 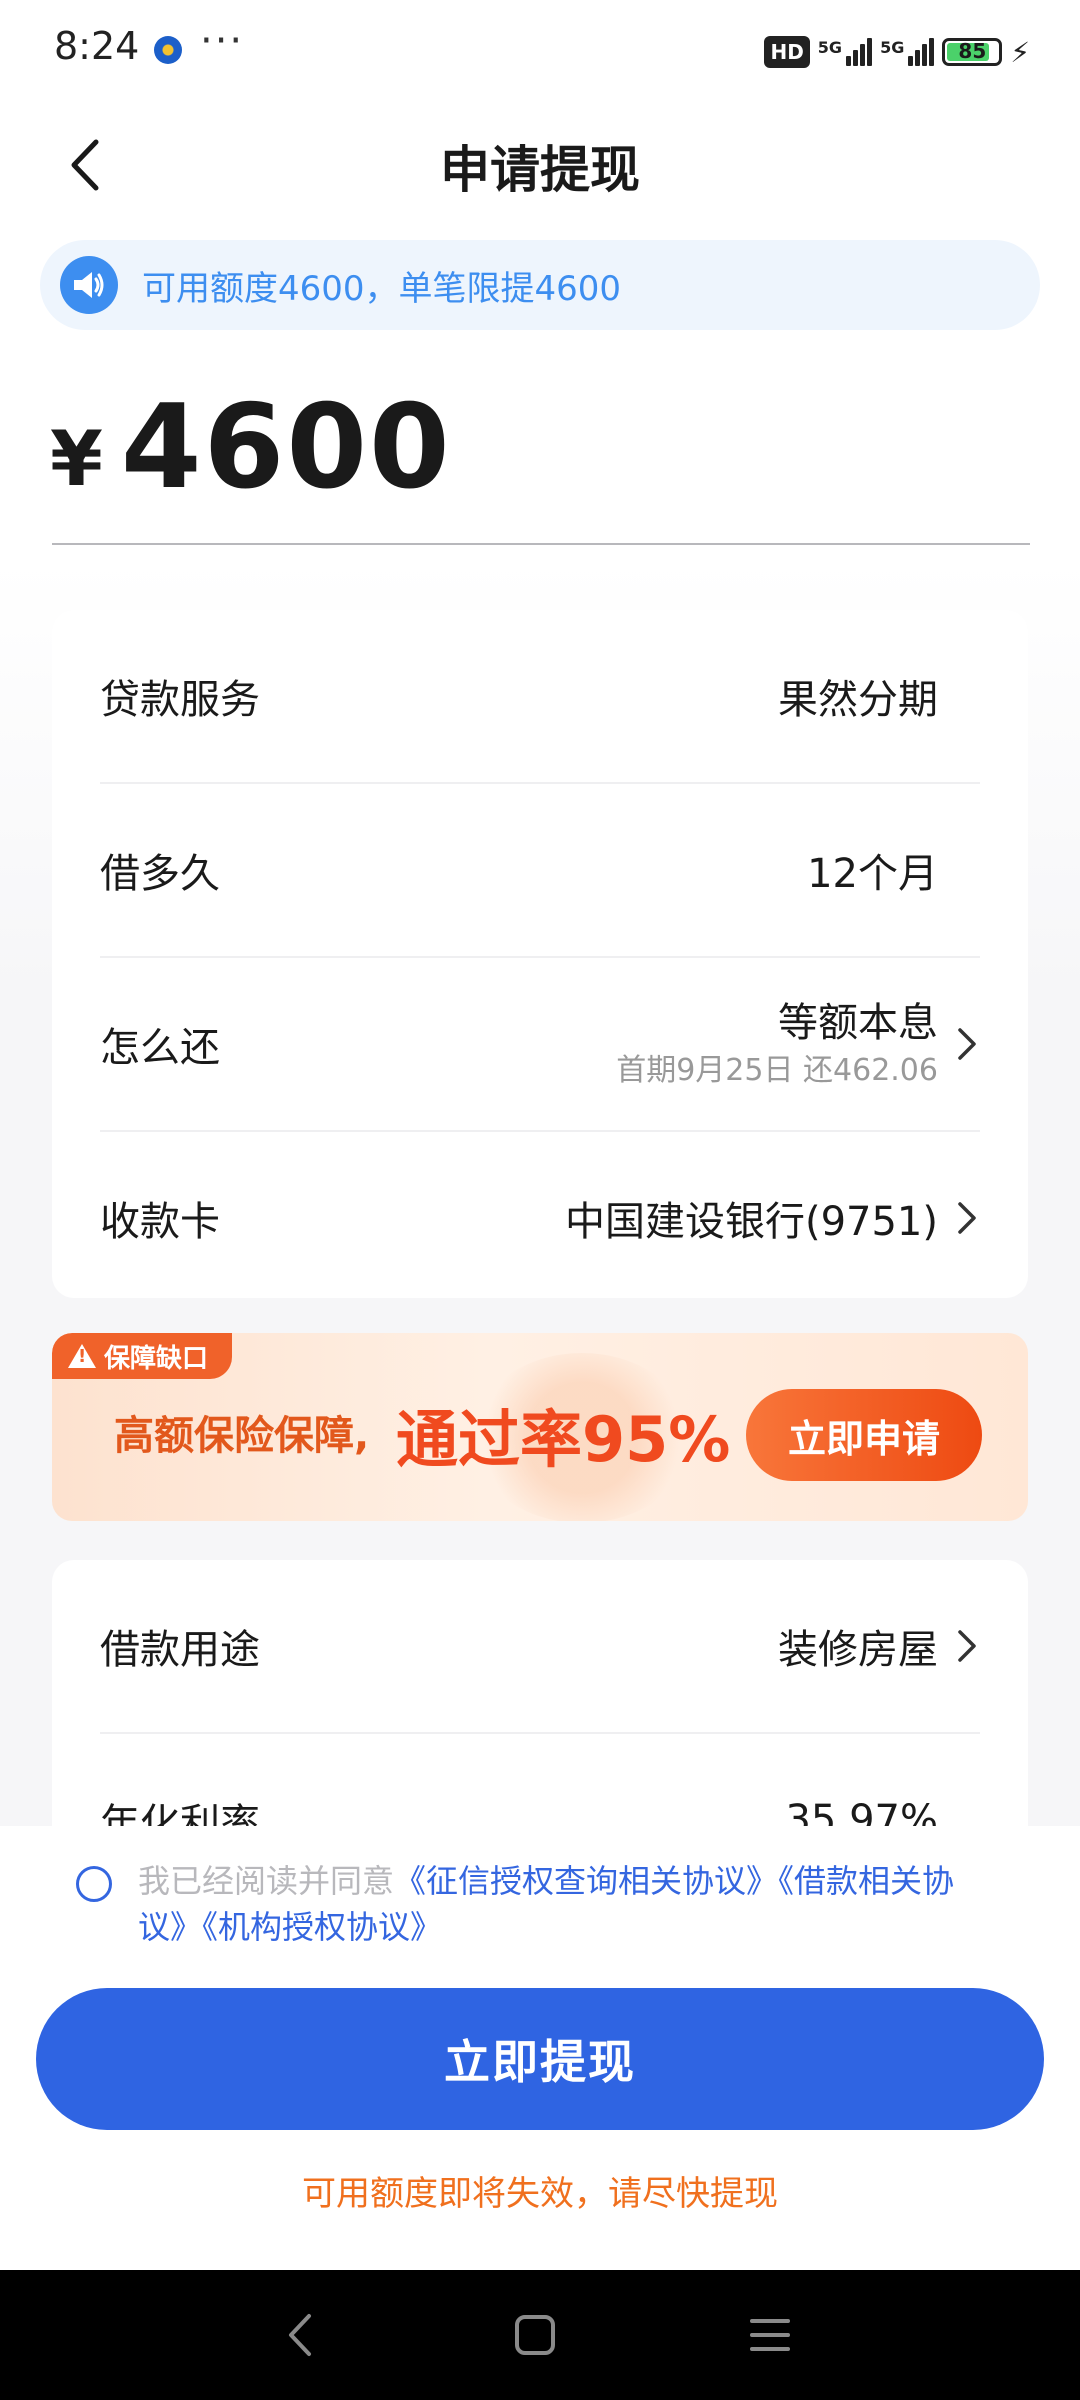 I want to click on nav-menu-icon, so click(x=770, y=2335).